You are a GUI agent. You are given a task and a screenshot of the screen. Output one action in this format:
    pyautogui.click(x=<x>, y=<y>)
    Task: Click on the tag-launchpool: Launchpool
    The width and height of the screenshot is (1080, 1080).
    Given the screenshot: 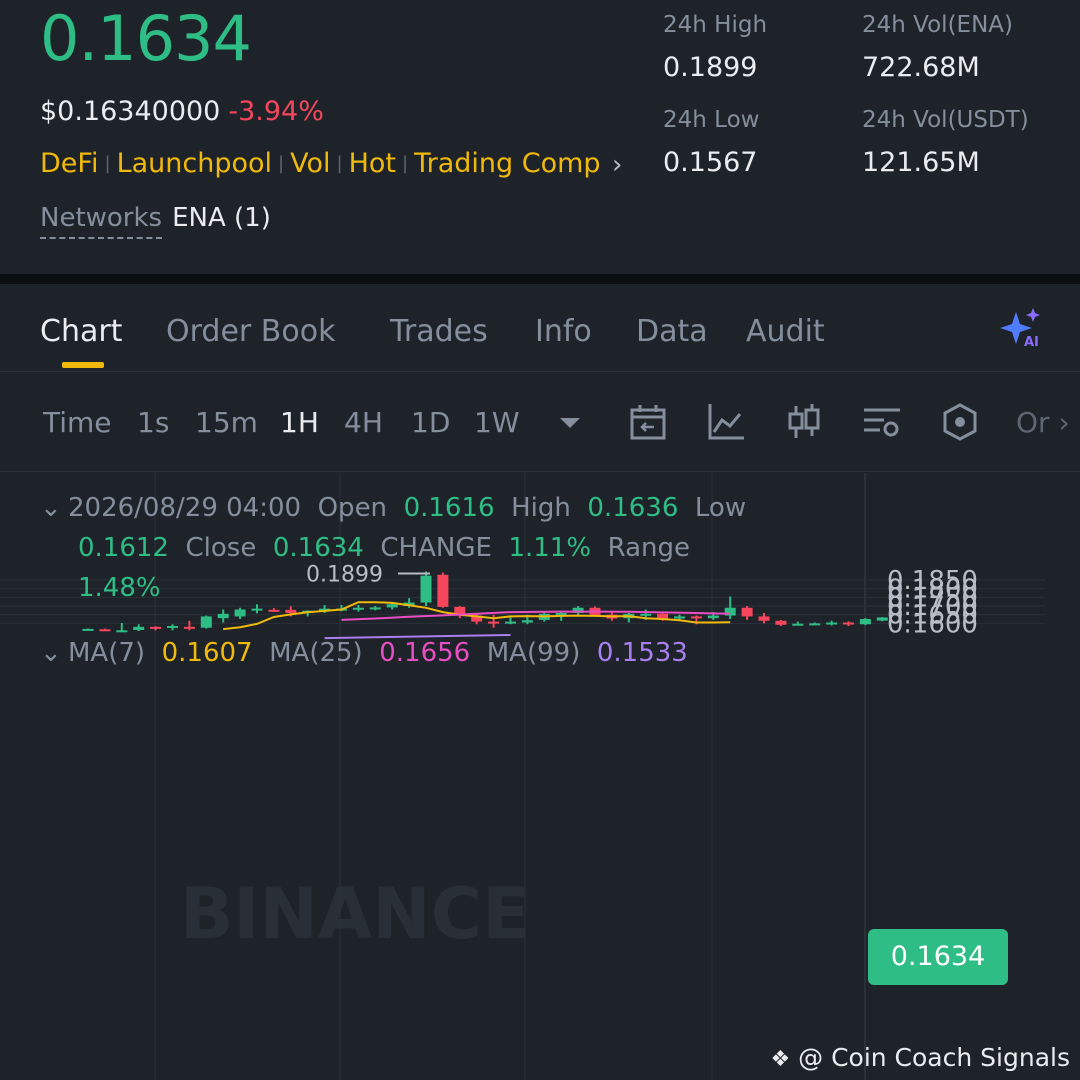 What is the action you would take?
    pyautogui.click(x=194, y=163)
    